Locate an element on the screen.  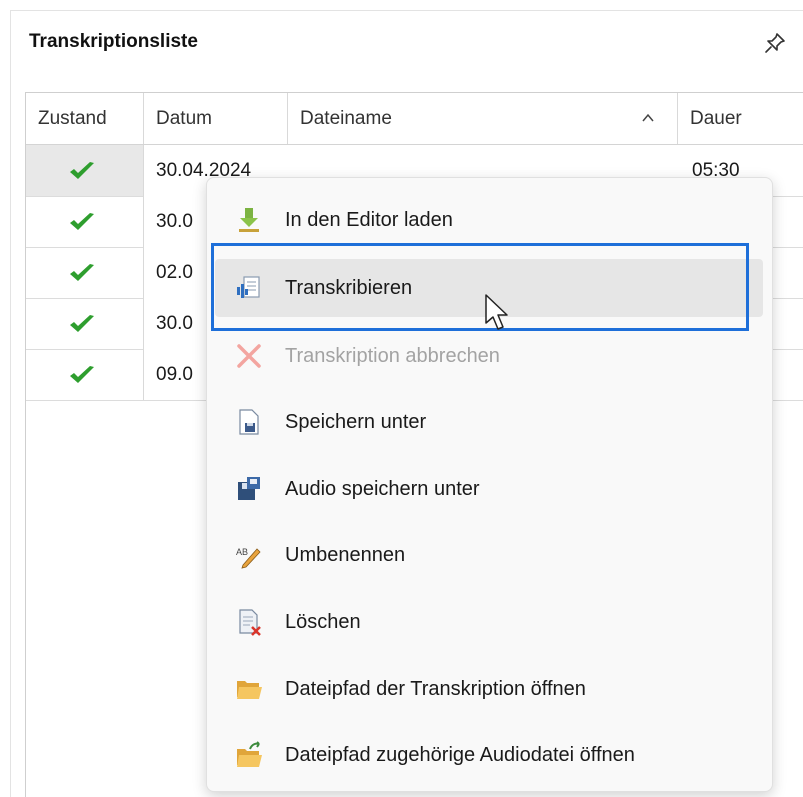
folder-arrow-icon is located at coordinates (249, 754).